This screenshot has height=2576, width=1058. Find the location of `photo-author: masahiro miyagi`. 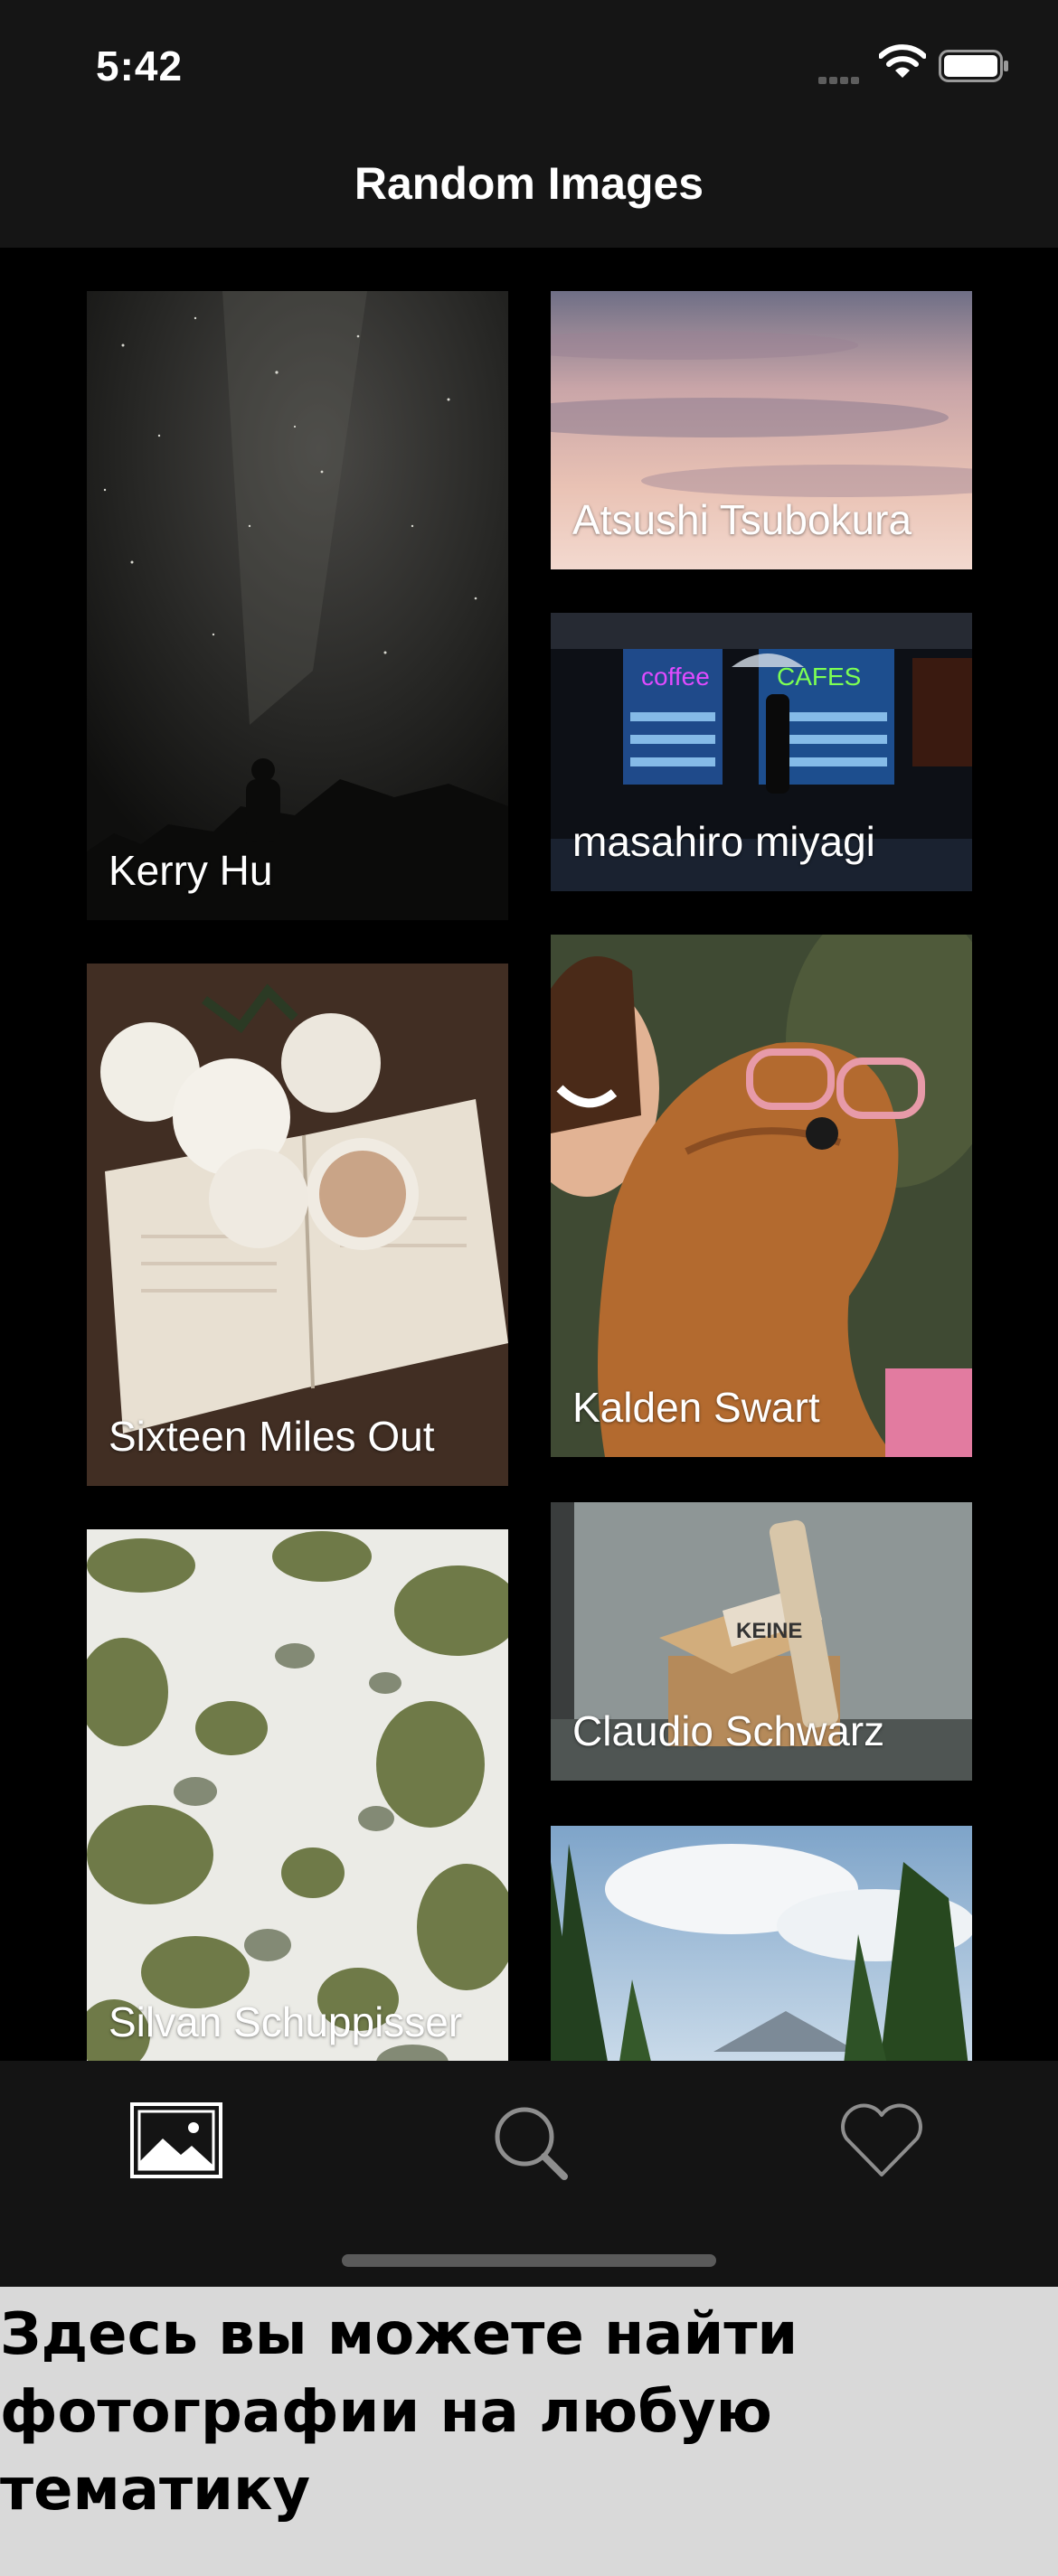

photo-author: masahiro miyagi is located at coordinates (723, 842).